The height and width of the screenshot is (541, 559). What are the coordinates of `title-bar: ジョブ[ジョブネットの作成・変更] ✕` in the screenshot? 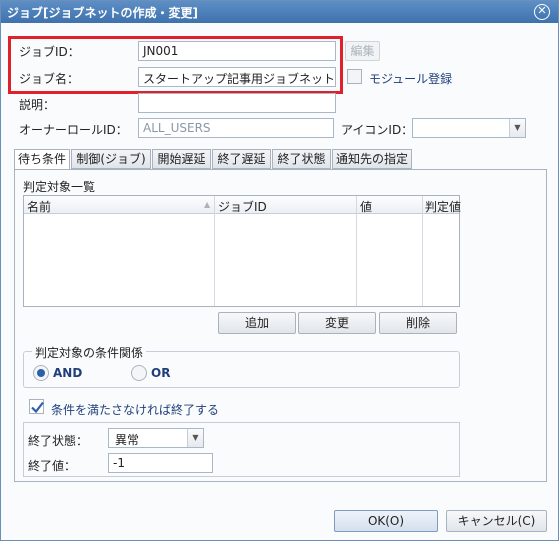 It's located at (279, 12).